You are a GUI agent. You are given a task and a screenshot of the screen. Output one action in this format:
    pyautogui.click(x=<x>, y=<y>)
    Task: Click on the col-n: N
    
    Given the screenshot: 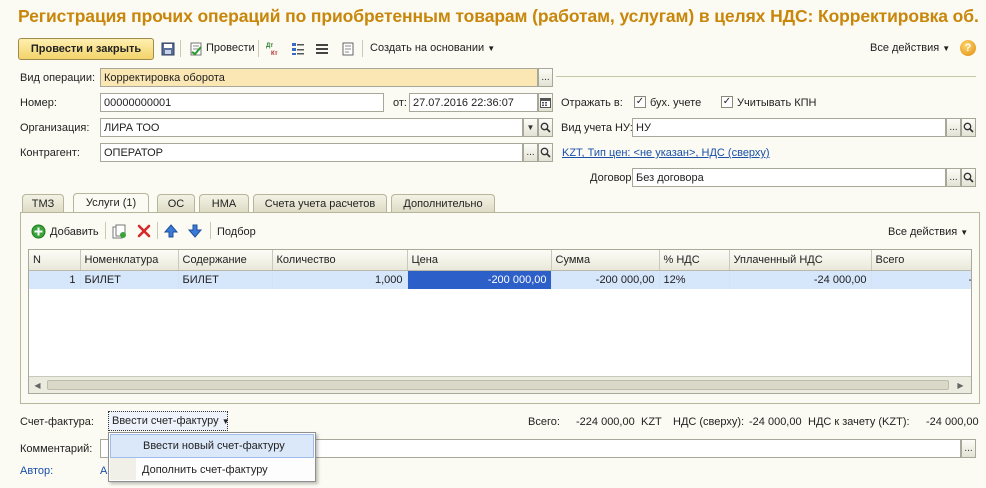 What is the action you would take?
    pyautogui.click(x=55, y=260)
    